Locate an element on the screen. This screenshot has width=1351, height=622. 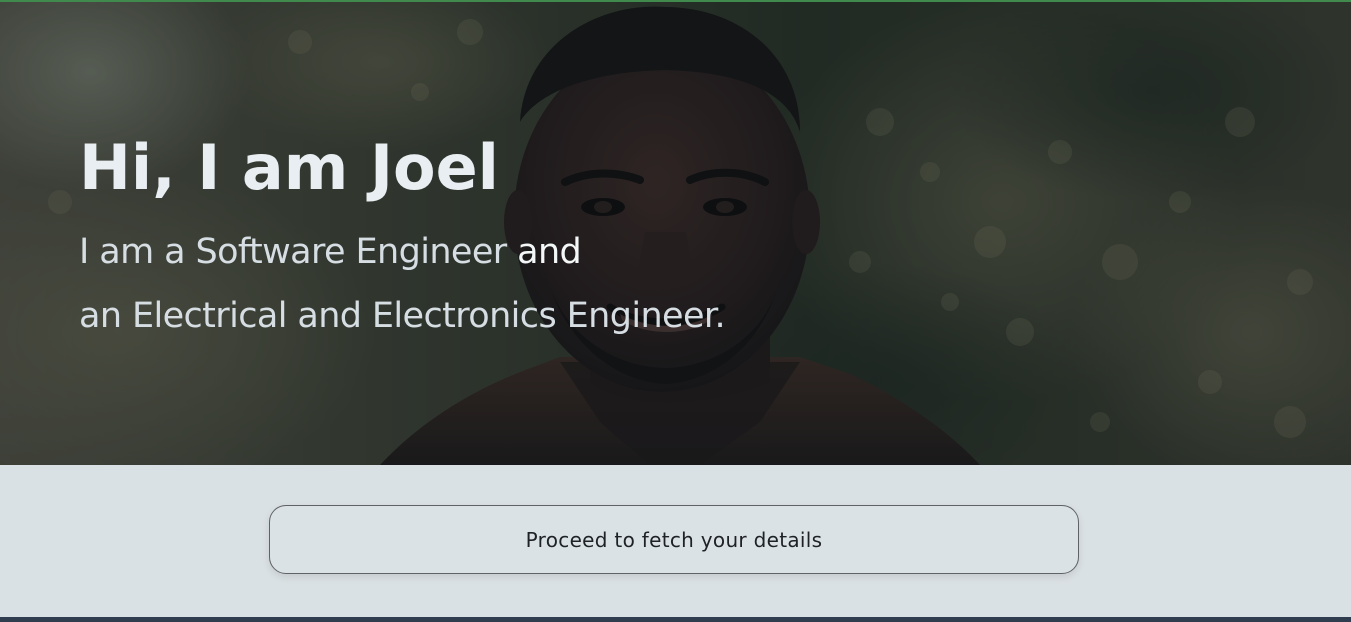
subtitle-line1: I am a Software Engineer is located at coordinates (298, 252).